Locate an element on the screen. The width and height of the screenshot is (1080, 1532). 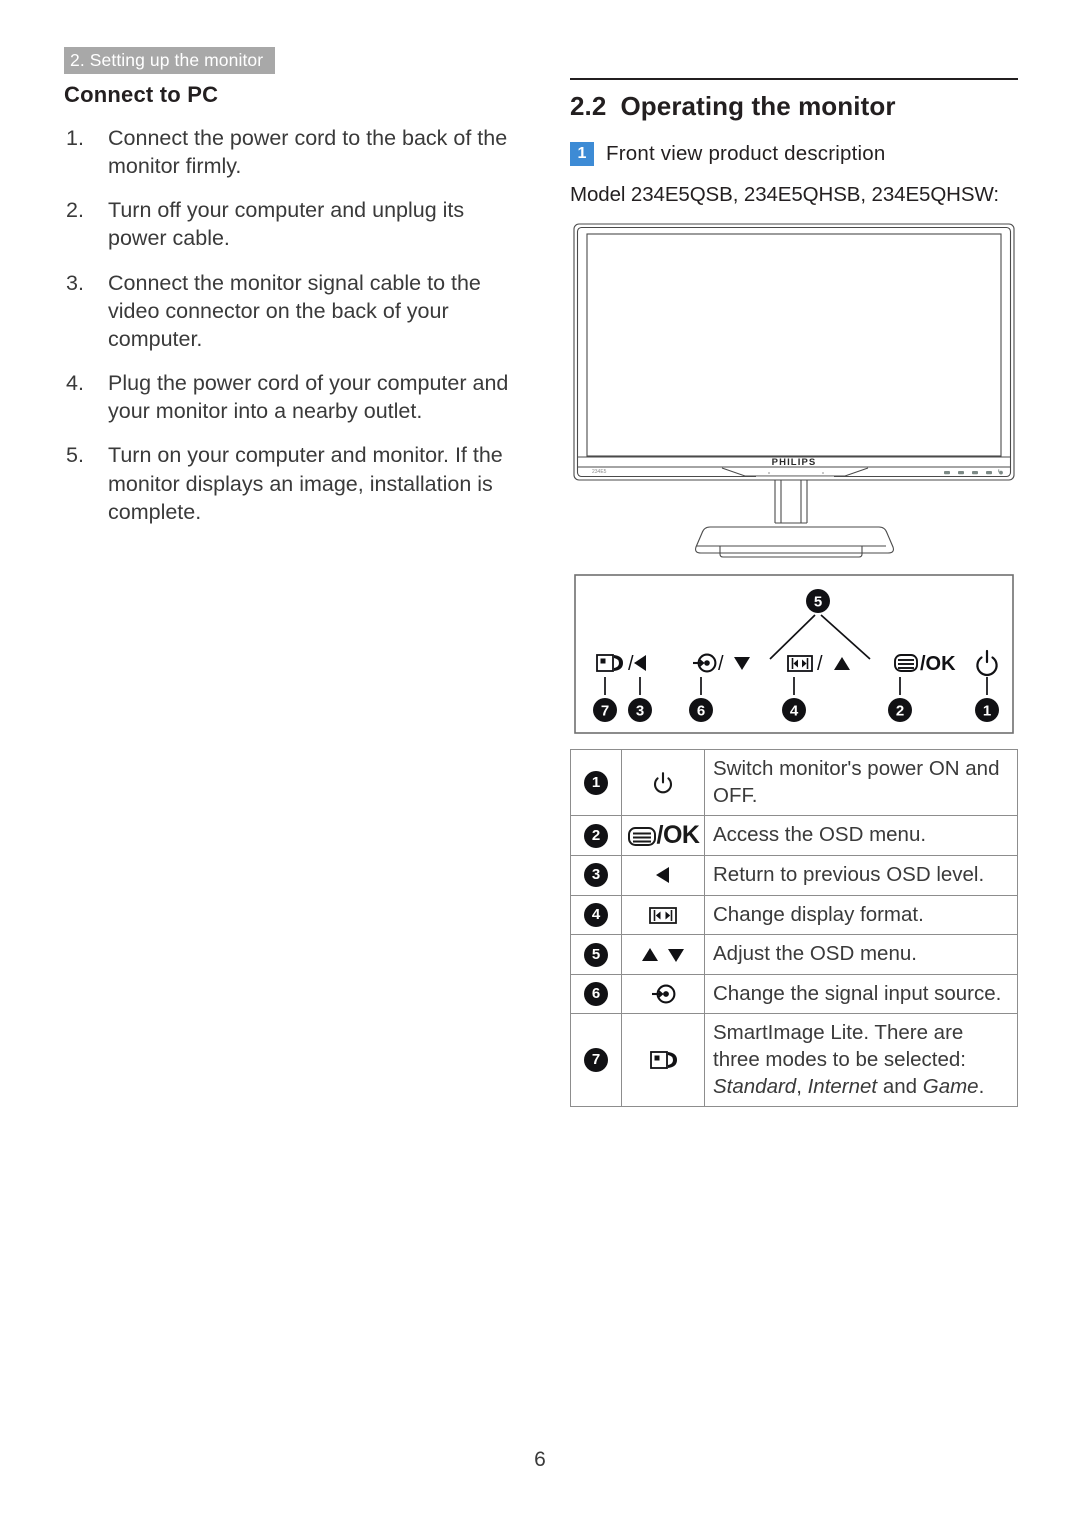
philips-logo: PHILIPS is located at coordinates (794, 462).